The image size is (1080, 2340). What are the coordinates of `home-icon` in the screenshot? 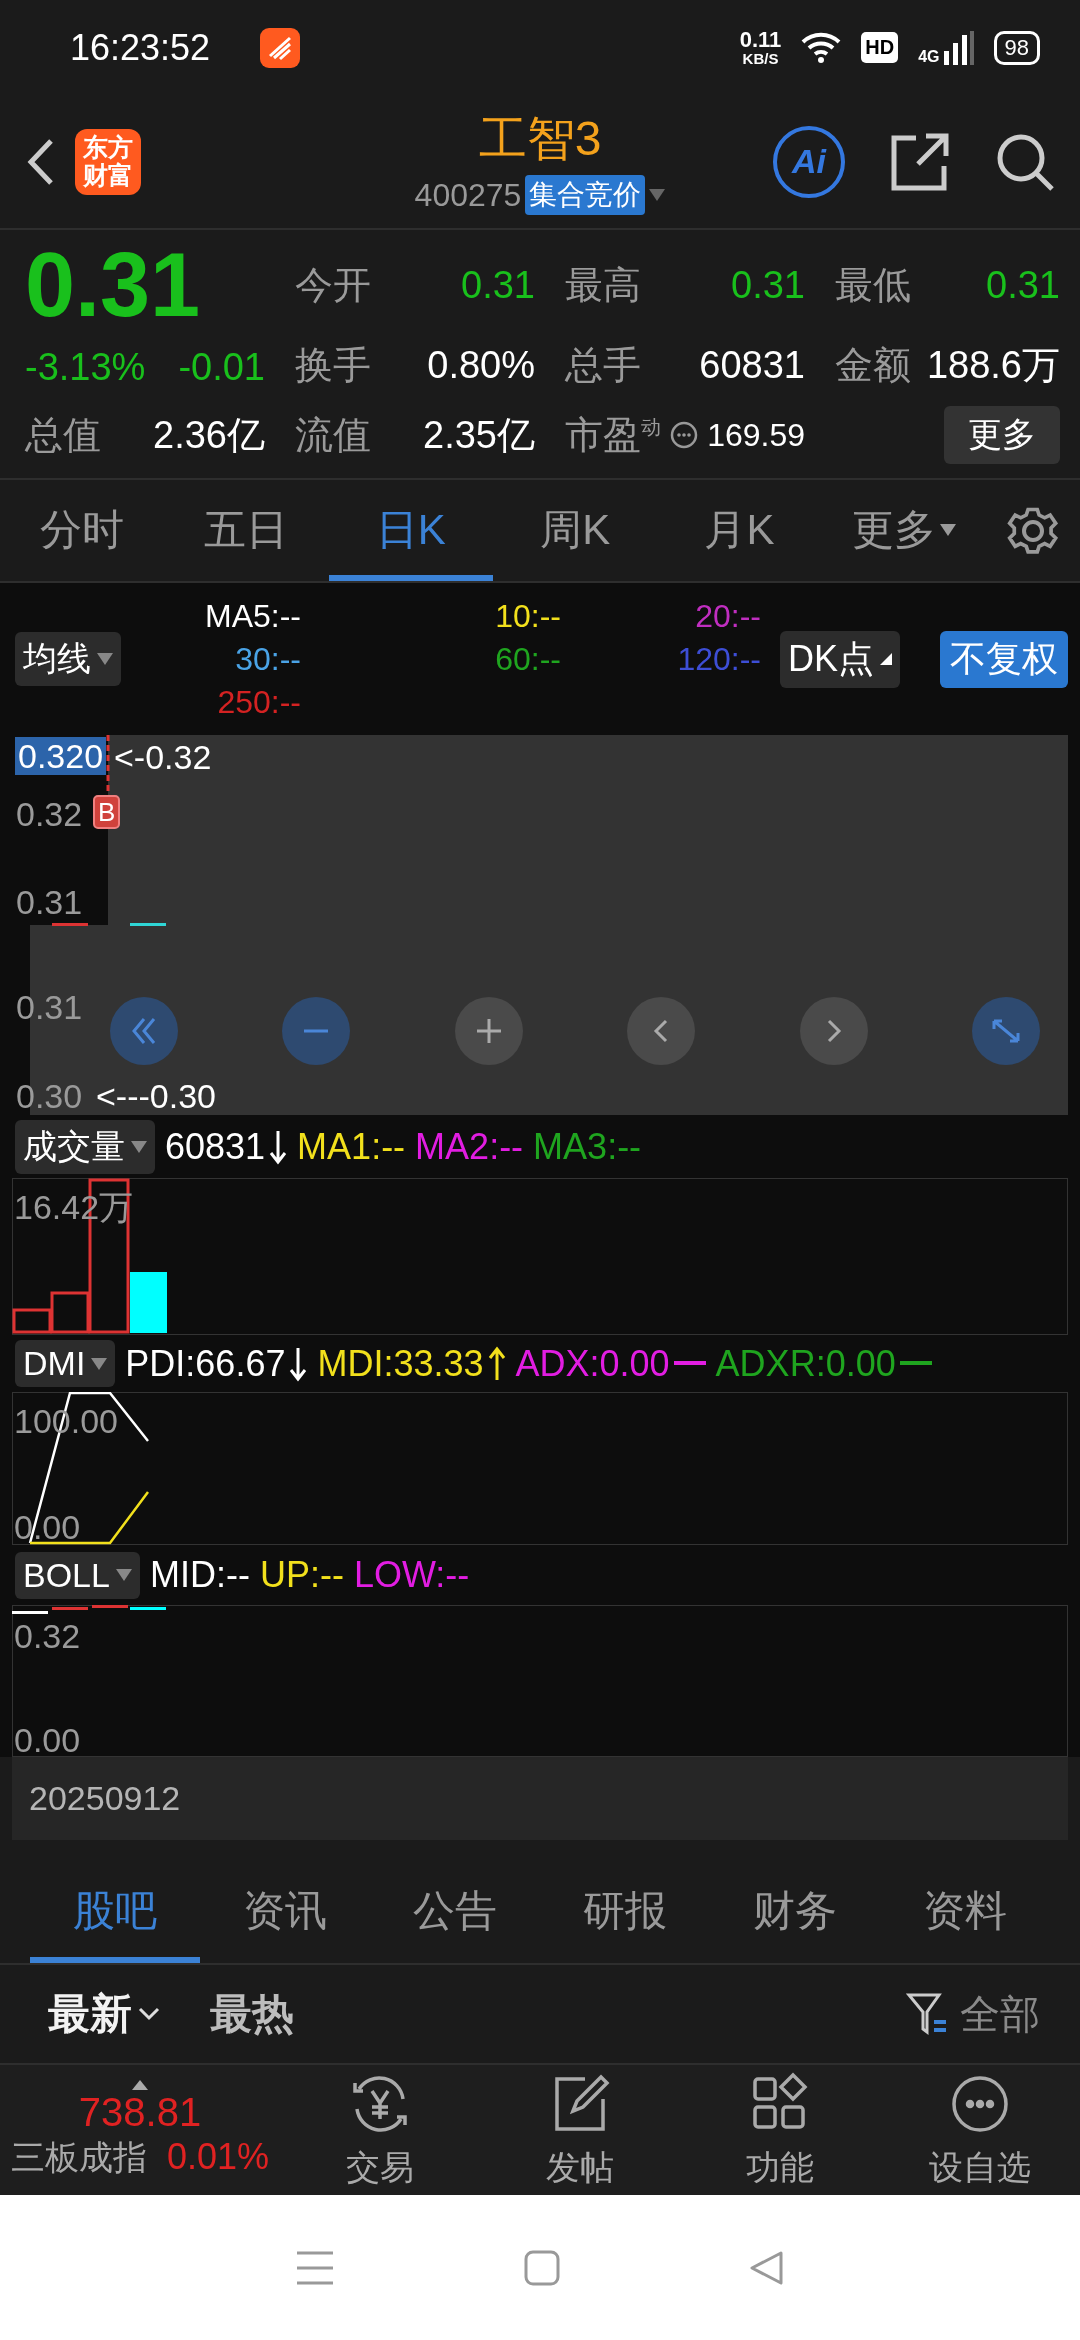 It's located at (542, 2267).